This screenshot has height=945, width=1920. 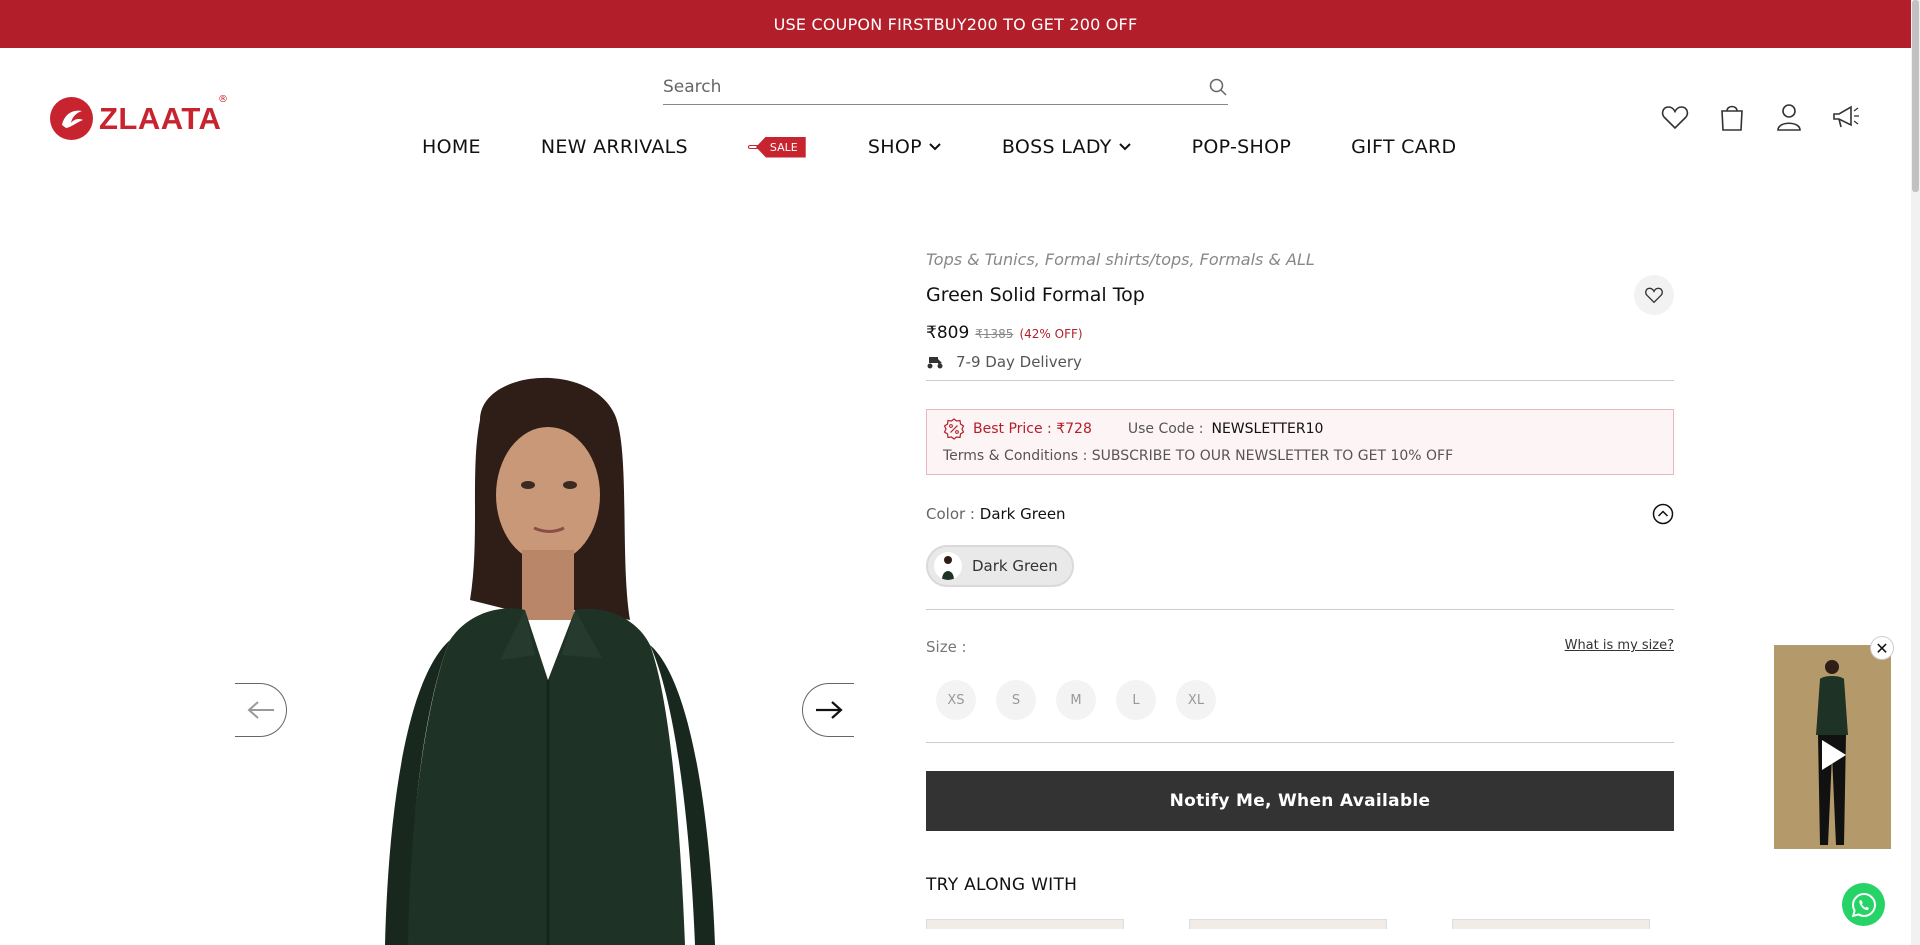 I want to click on discount-percent-icon, so click(x=954, y=429).